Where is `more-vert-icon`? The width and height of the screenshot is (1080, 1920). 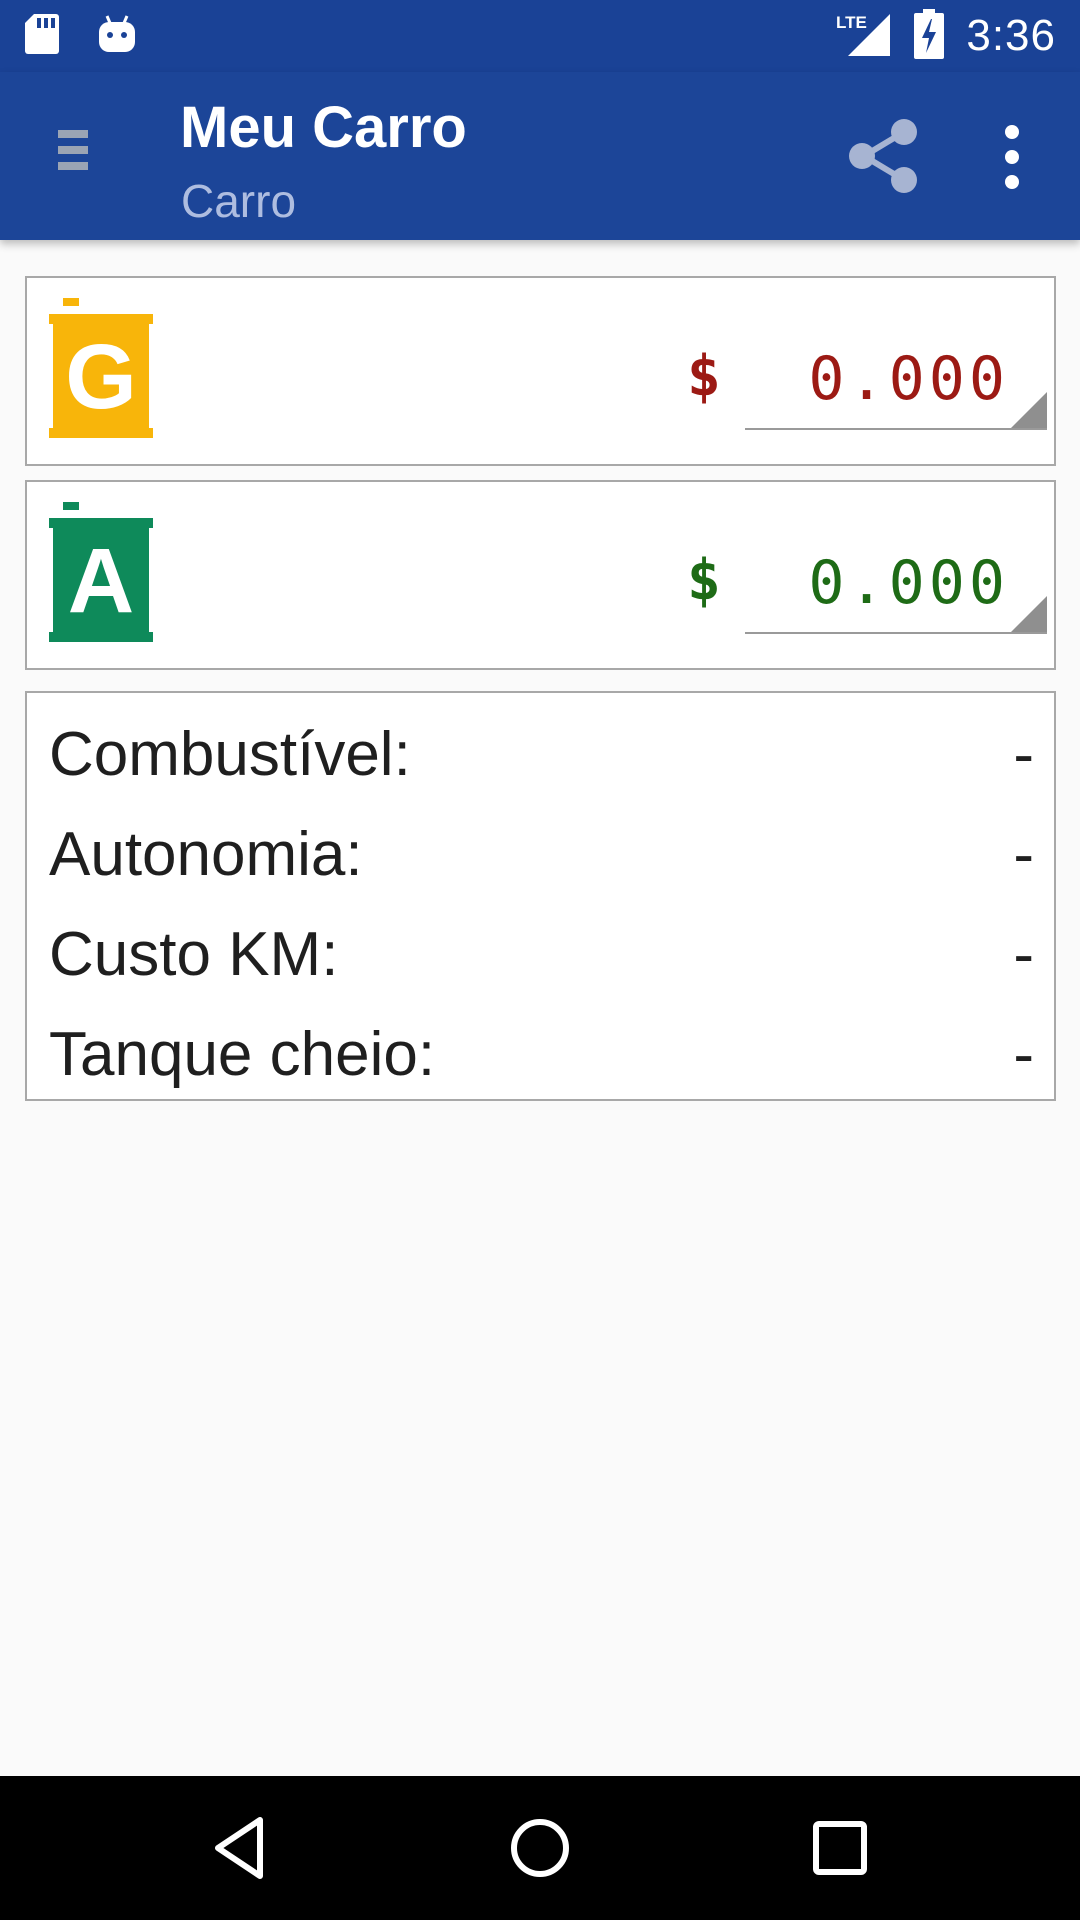 more-vert-icon is located at coordinates (1012, 157).